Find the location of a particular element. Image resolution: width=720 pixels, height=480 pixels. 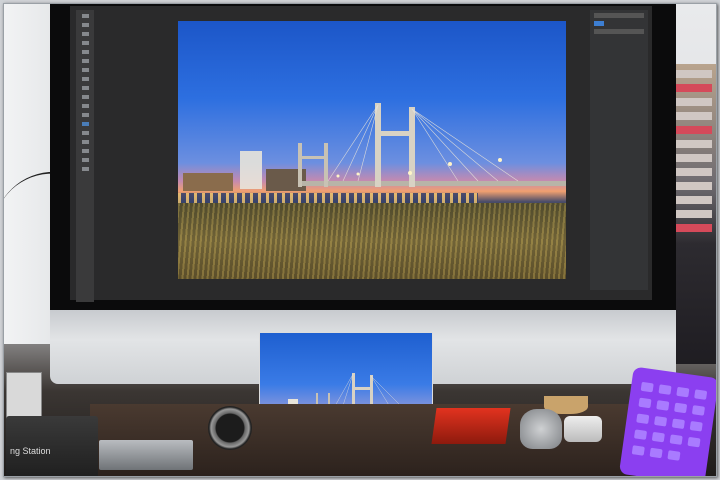

photoshop-panels is located at coordinates (619, 150).